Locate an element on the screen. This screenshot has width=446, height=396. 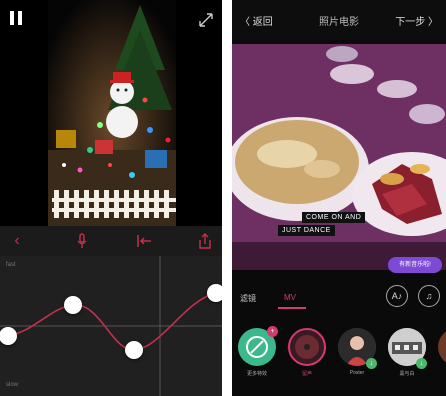
new-music-hint: 有新音乐啦! is located at coordinates (415, 265).